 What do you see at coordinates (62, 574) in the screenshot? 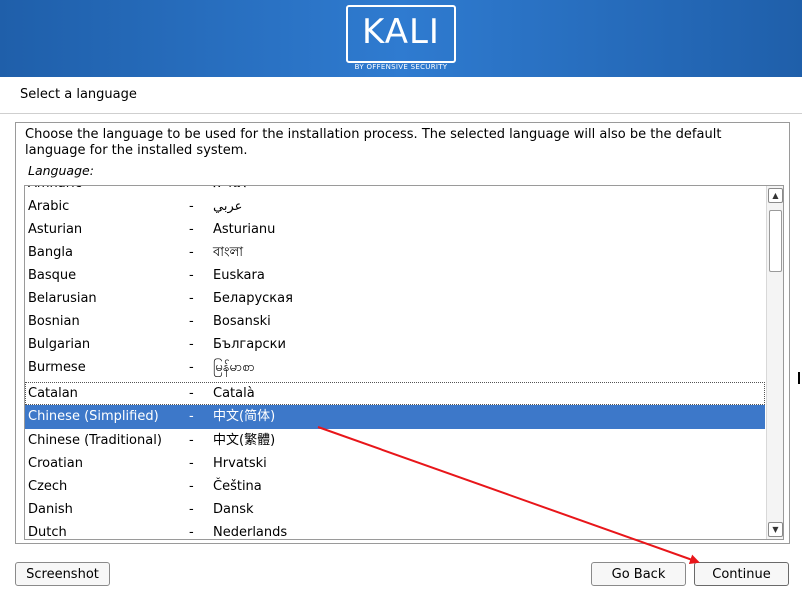
I see `screenshot-button: Screenshot` at bounding box center [62, 574].